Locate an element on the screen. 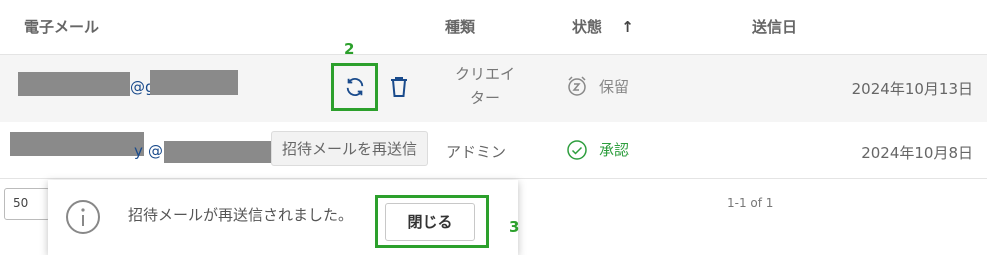  annotation-label-step3: 3 is located at coordinates (514, 227).